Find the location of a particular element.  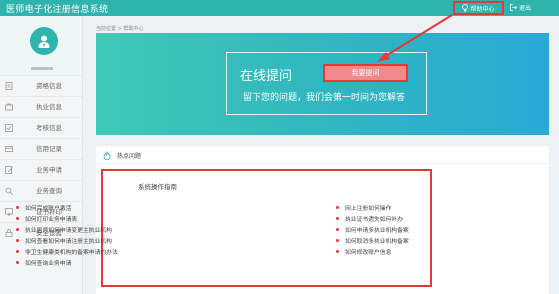

avatar is located at coordinates (44, 41).